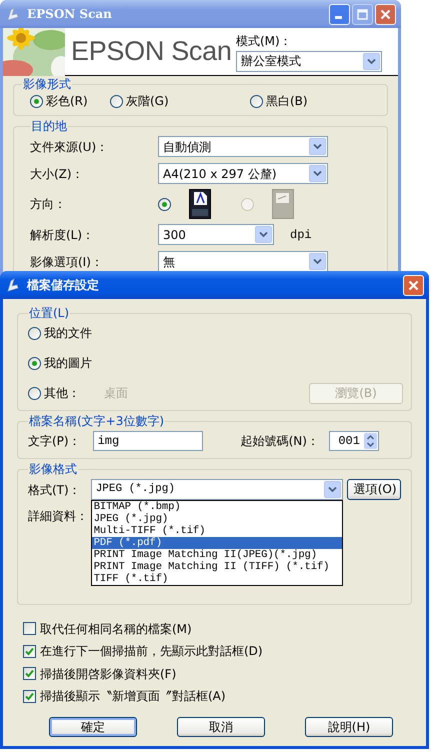 This screenshot has width=431, height=753. I want to click on field-label: 文字(P)：, so click(54, 441).